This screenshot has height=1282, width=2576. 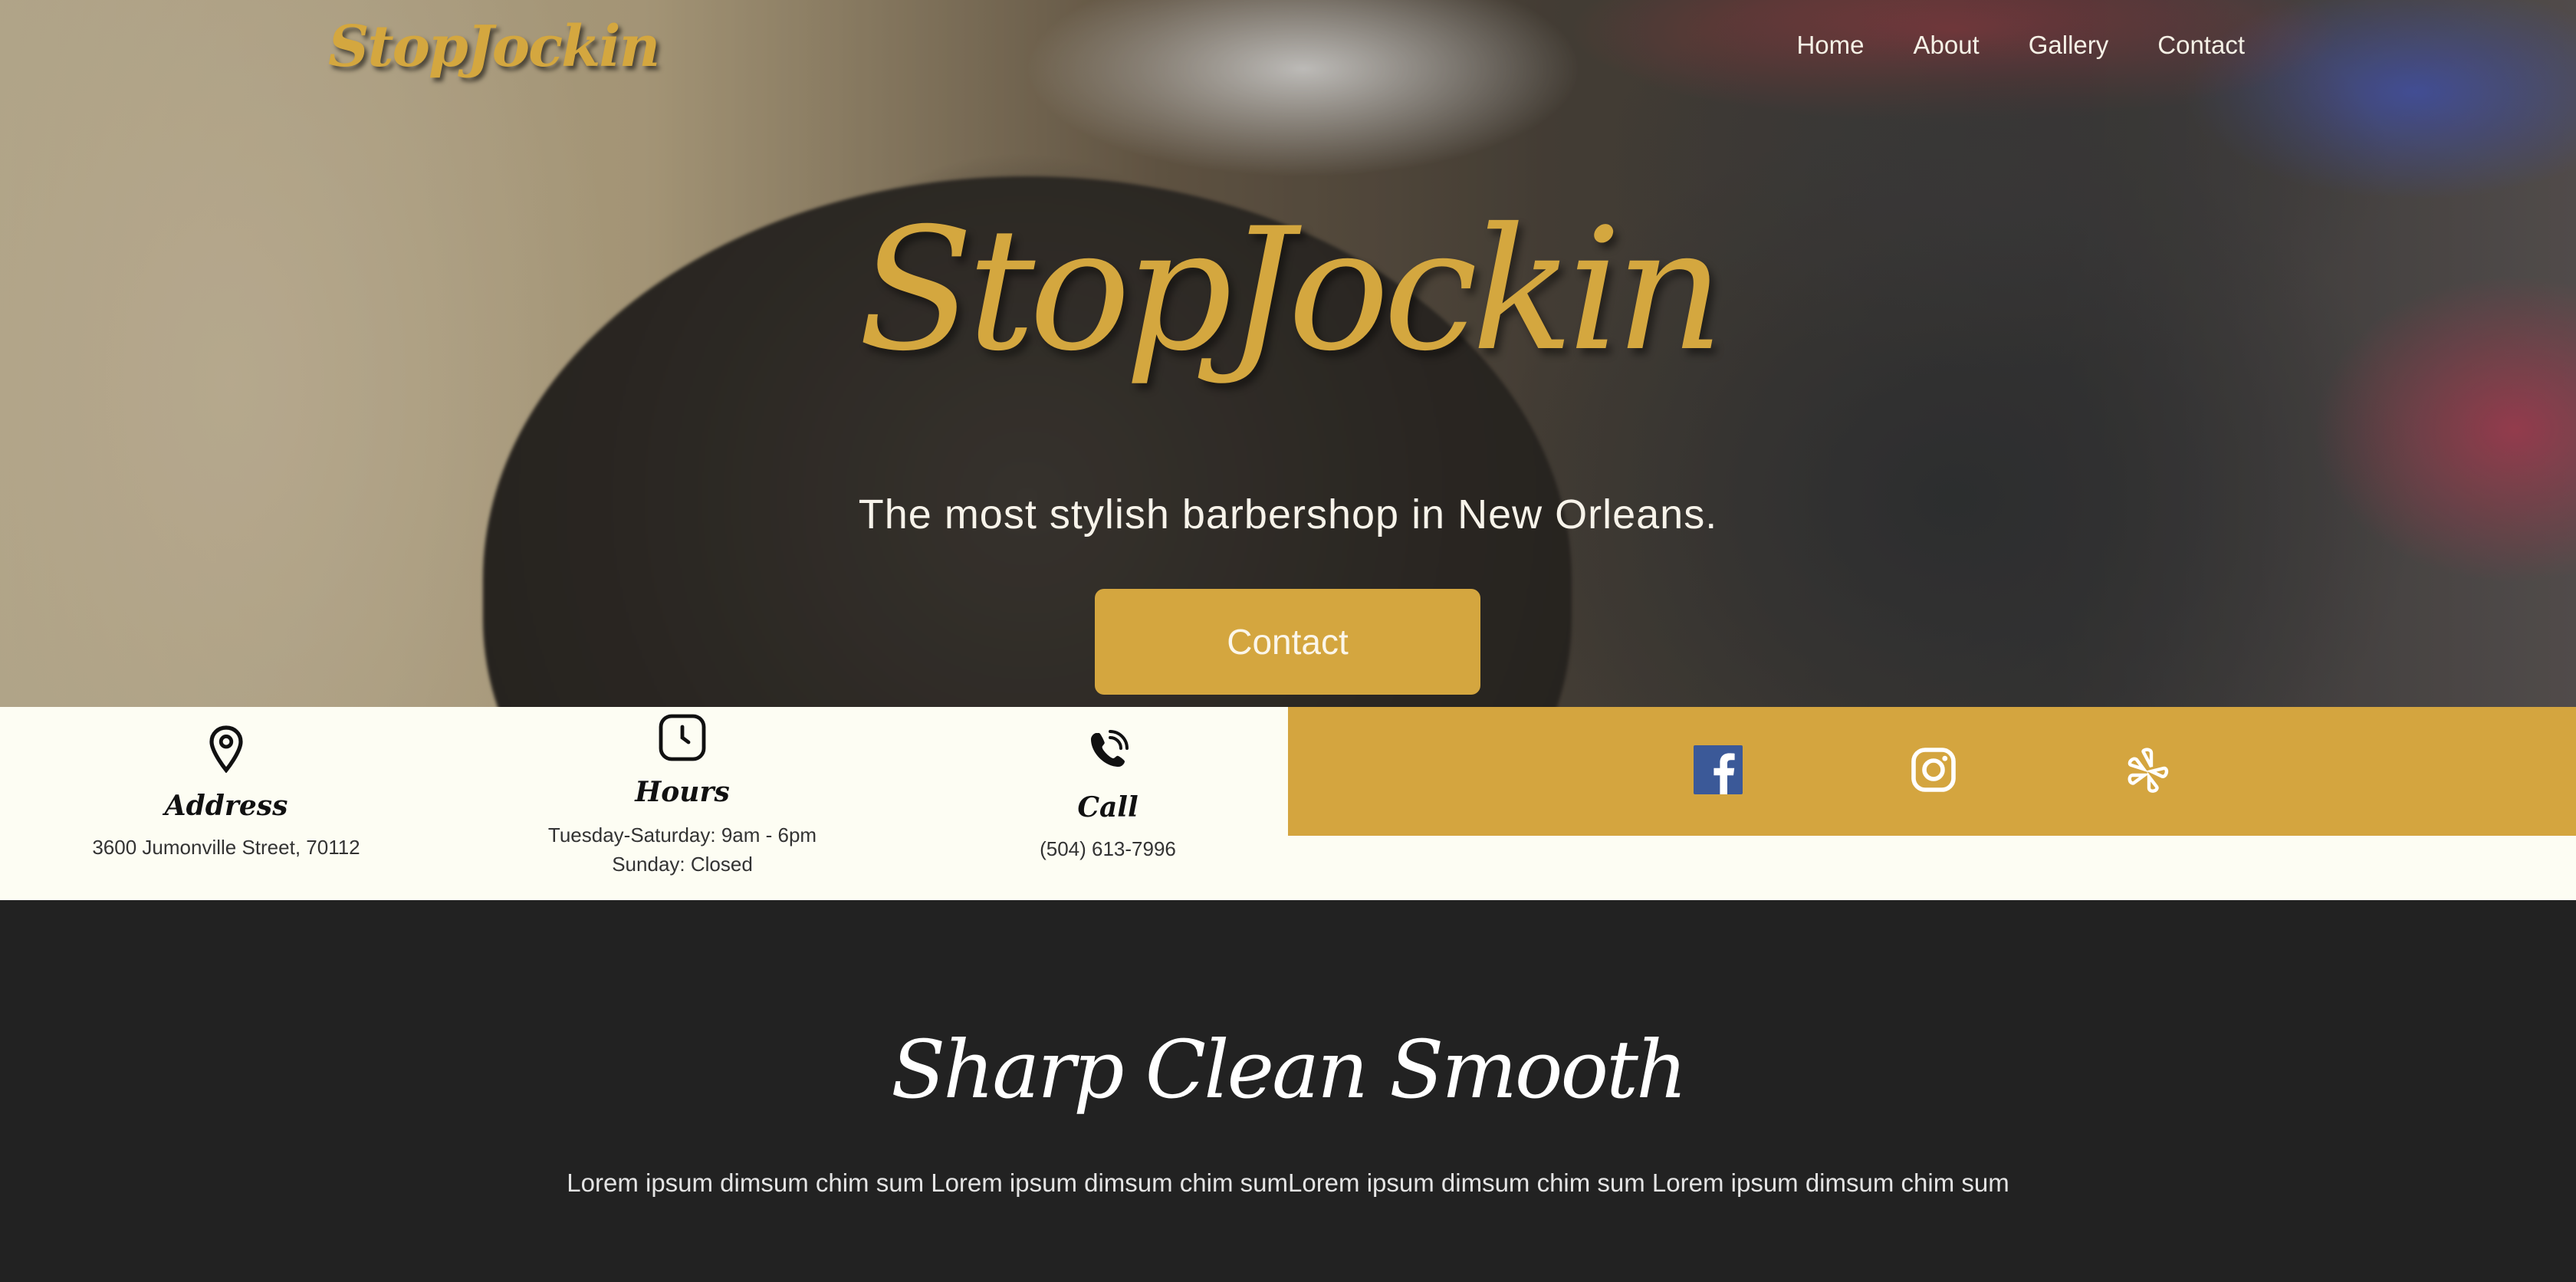 I want to click on nav-link-gallery: Gallery, so click(x=2069, y=45).